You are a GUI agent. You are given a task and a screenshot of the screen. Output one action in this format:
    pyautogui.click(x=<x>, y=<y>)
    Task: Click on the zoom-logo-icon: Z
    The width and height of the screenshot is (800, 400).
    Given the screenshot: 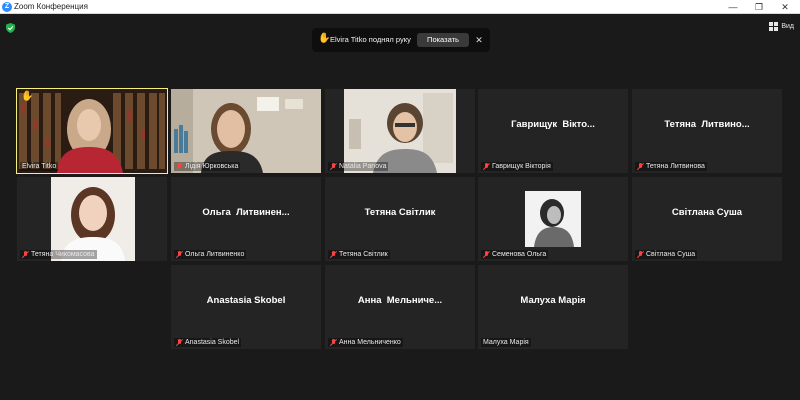 What is the action you would take?
    pyautogui.click(x=7, y=7)
    